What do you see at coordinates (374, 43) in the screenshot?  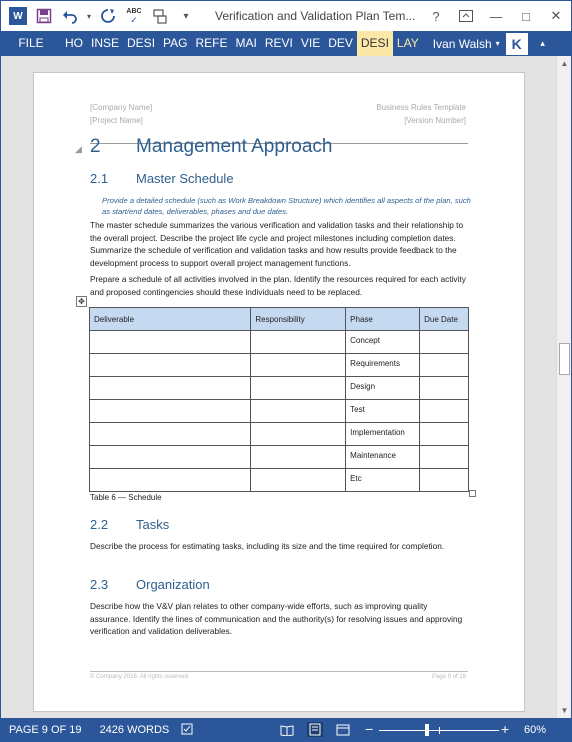 I see `tab-table-design: DESI` at bounding box center [374, 43].